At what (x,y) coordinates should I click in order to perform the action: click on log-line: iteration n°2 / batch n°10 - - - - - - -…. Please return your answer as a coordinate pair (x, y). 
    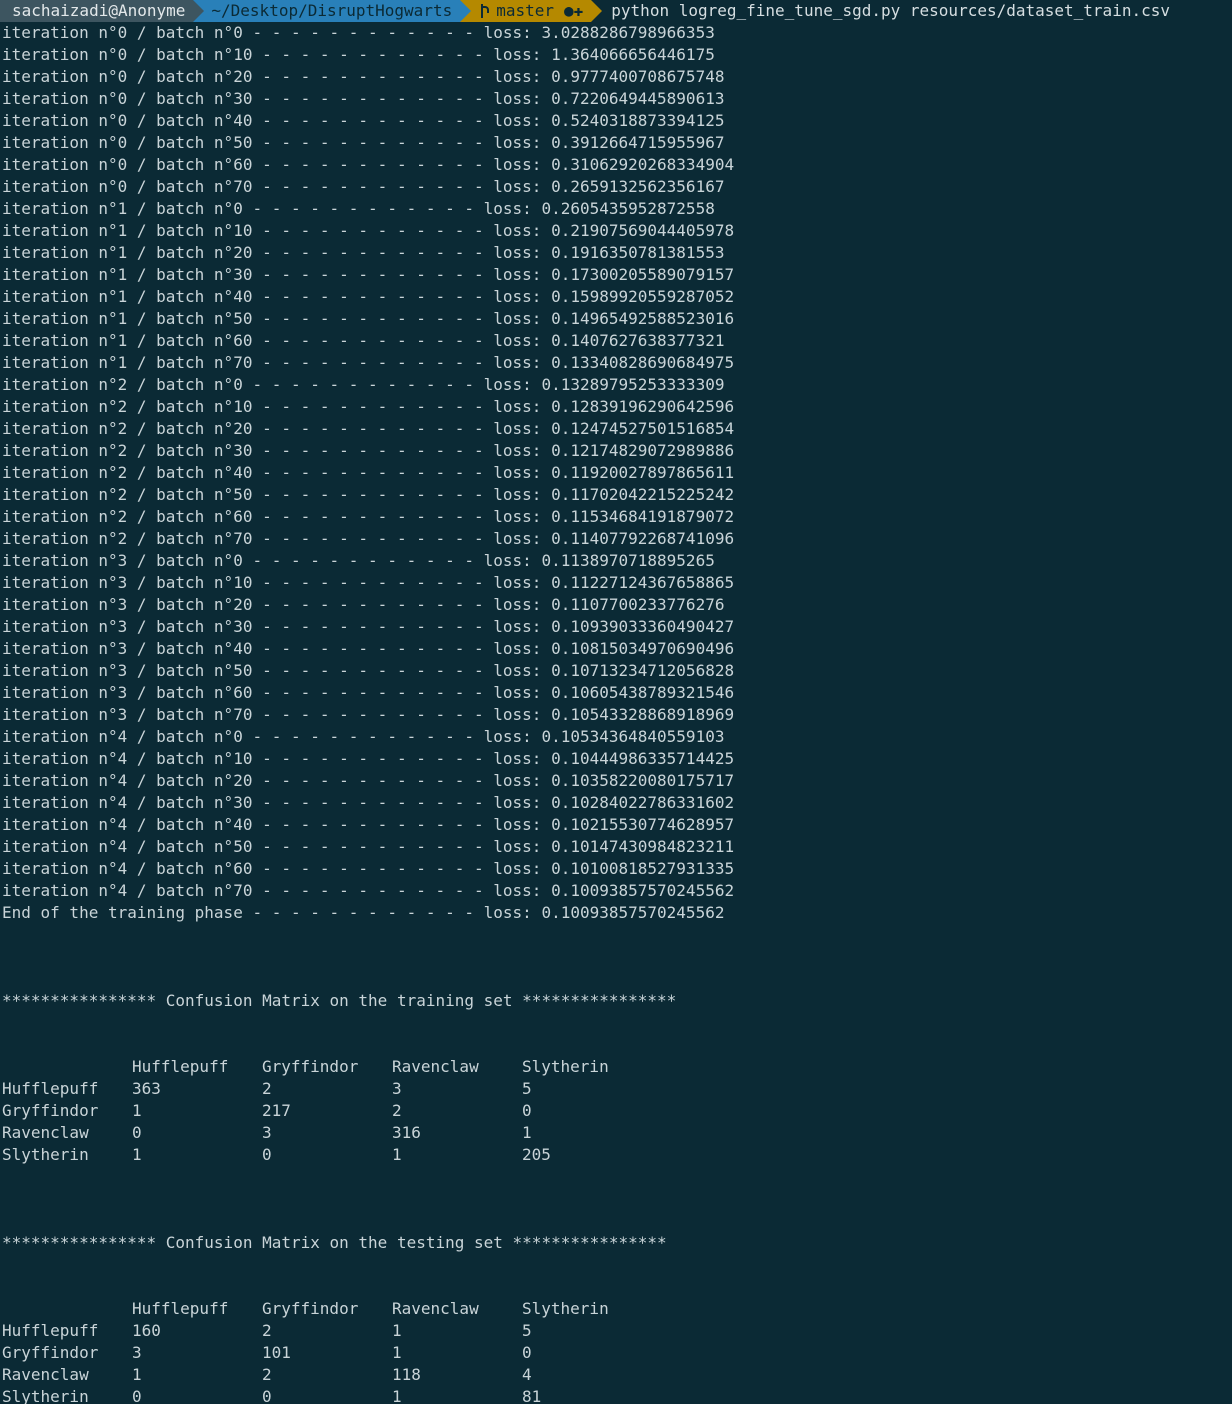
    Looking at the image, I should click on (368, 406).